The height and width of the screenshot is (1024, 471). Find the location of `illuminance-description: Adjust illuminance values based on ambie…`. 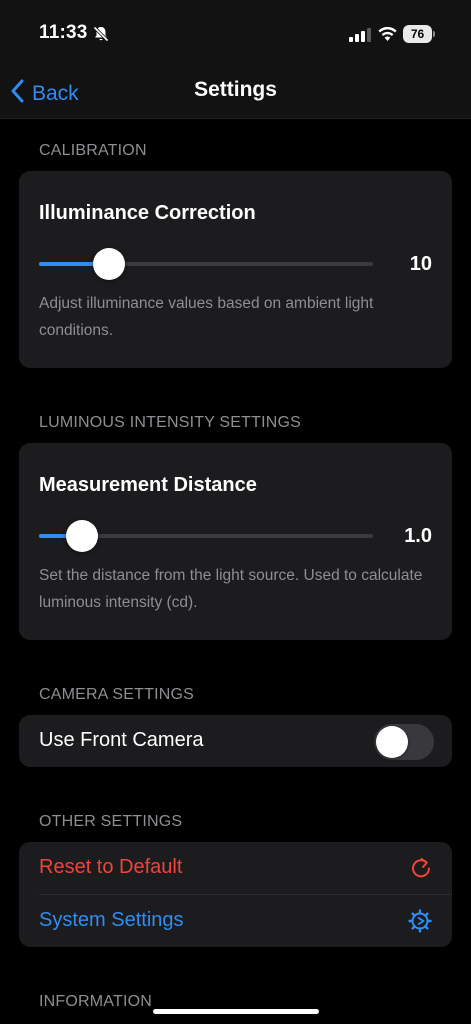

illuminance-description: Adjust illuminance values based on ambie… is located at coordinates (206, 317).